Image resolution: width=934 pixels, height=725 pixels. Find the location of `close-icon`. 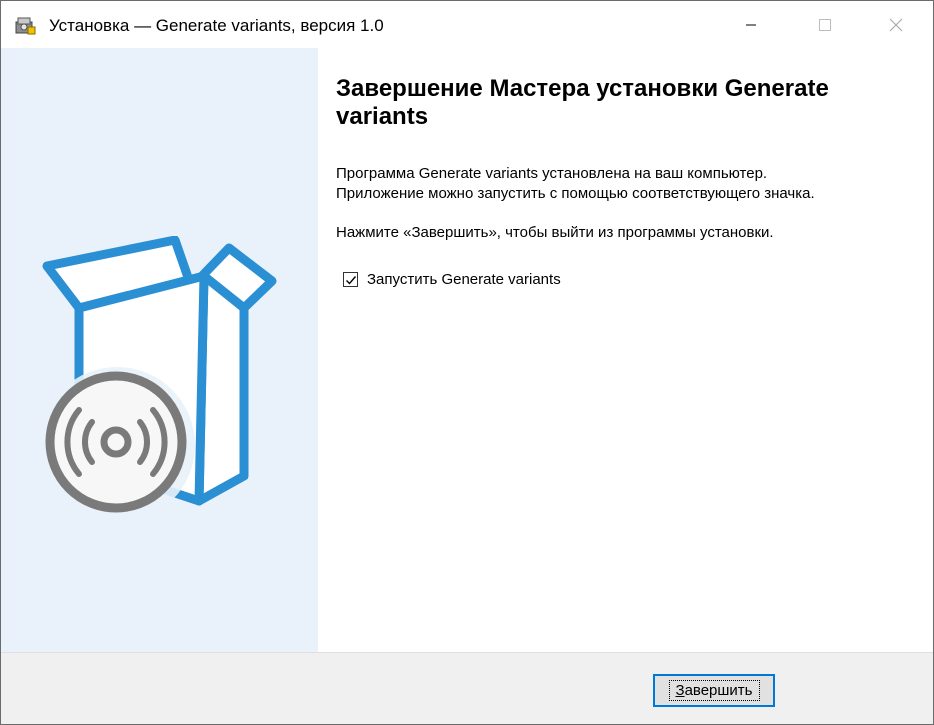

close-icon is located at coordinates (896, 24).